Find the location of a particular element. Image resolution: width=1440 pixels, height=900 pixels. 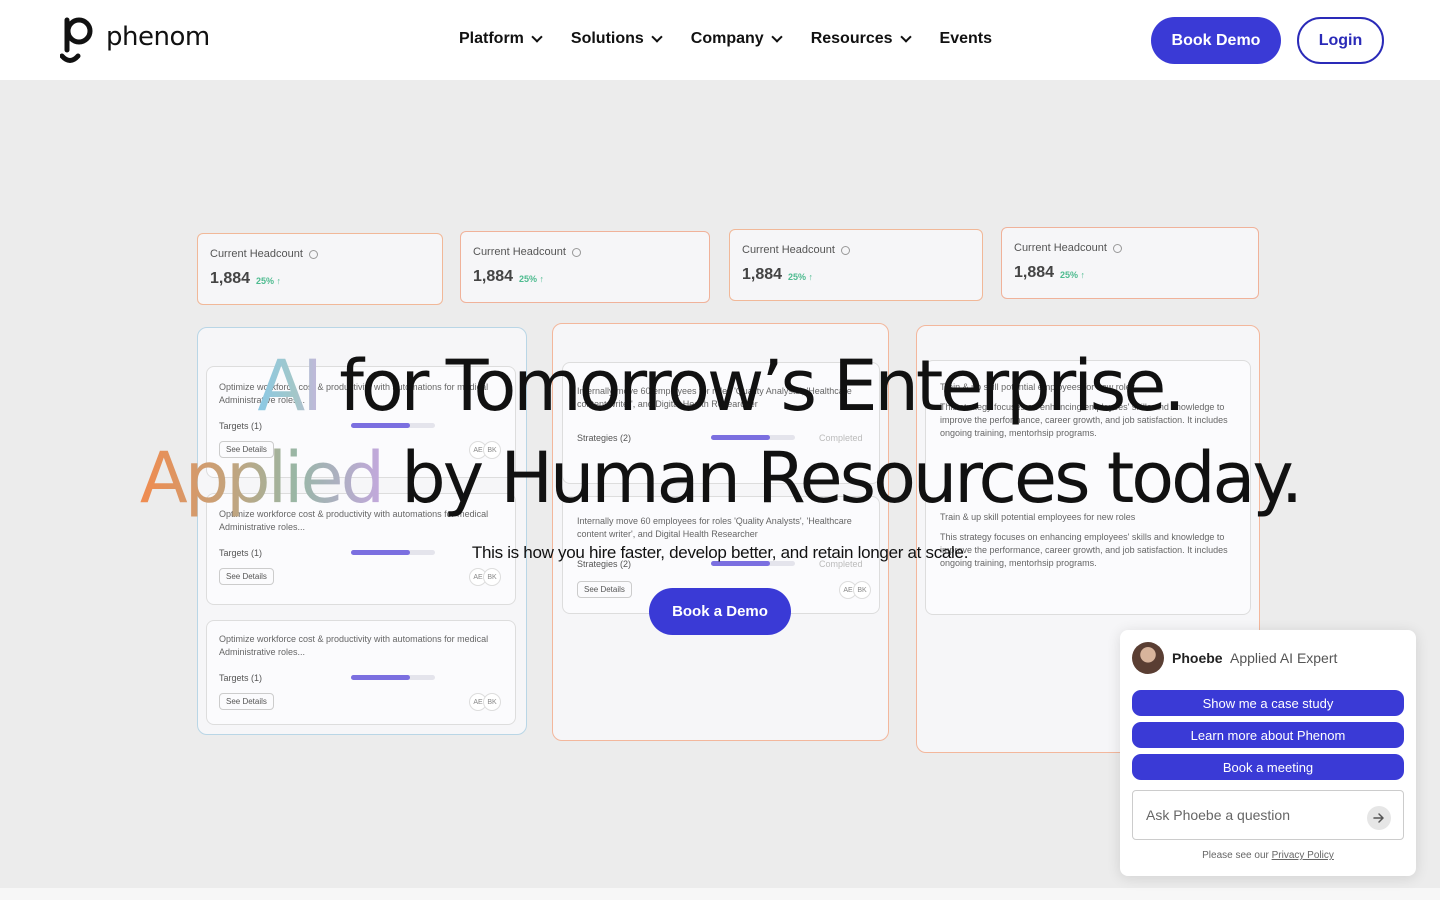

menu-resources-label: Resources is located at coordinates (851, 38).